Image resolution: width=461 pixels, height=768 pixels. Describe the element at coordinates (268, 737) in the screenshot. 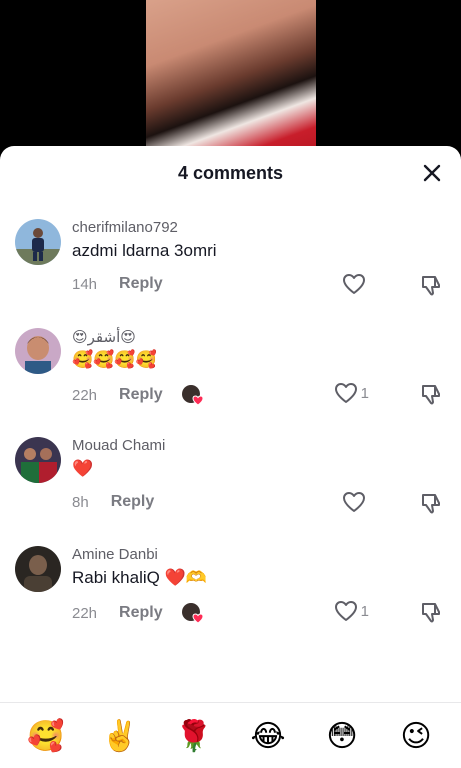

I see `emoji-tears-of-joy-button: 😂` at that location.